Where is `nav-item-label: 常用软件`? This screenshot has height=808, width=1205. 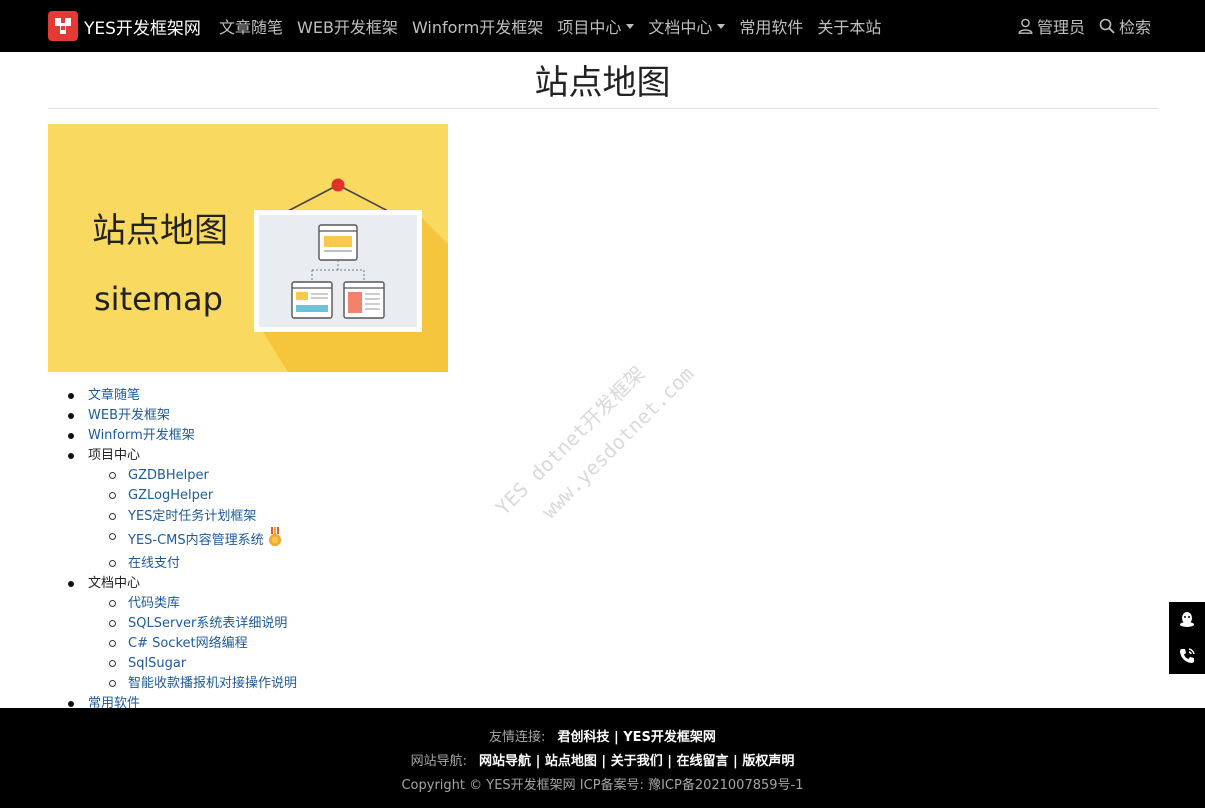
nav-item-label: 常用软件 is located at coordinates (771, 27).